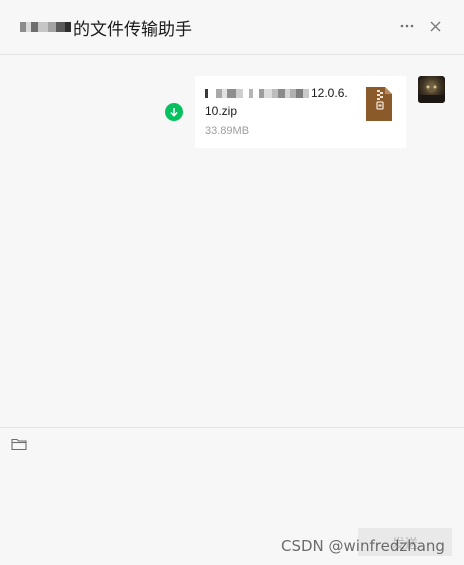  Describe the element at coordinates (174, 112) in the screenshot. I see `download-icon` at that location.